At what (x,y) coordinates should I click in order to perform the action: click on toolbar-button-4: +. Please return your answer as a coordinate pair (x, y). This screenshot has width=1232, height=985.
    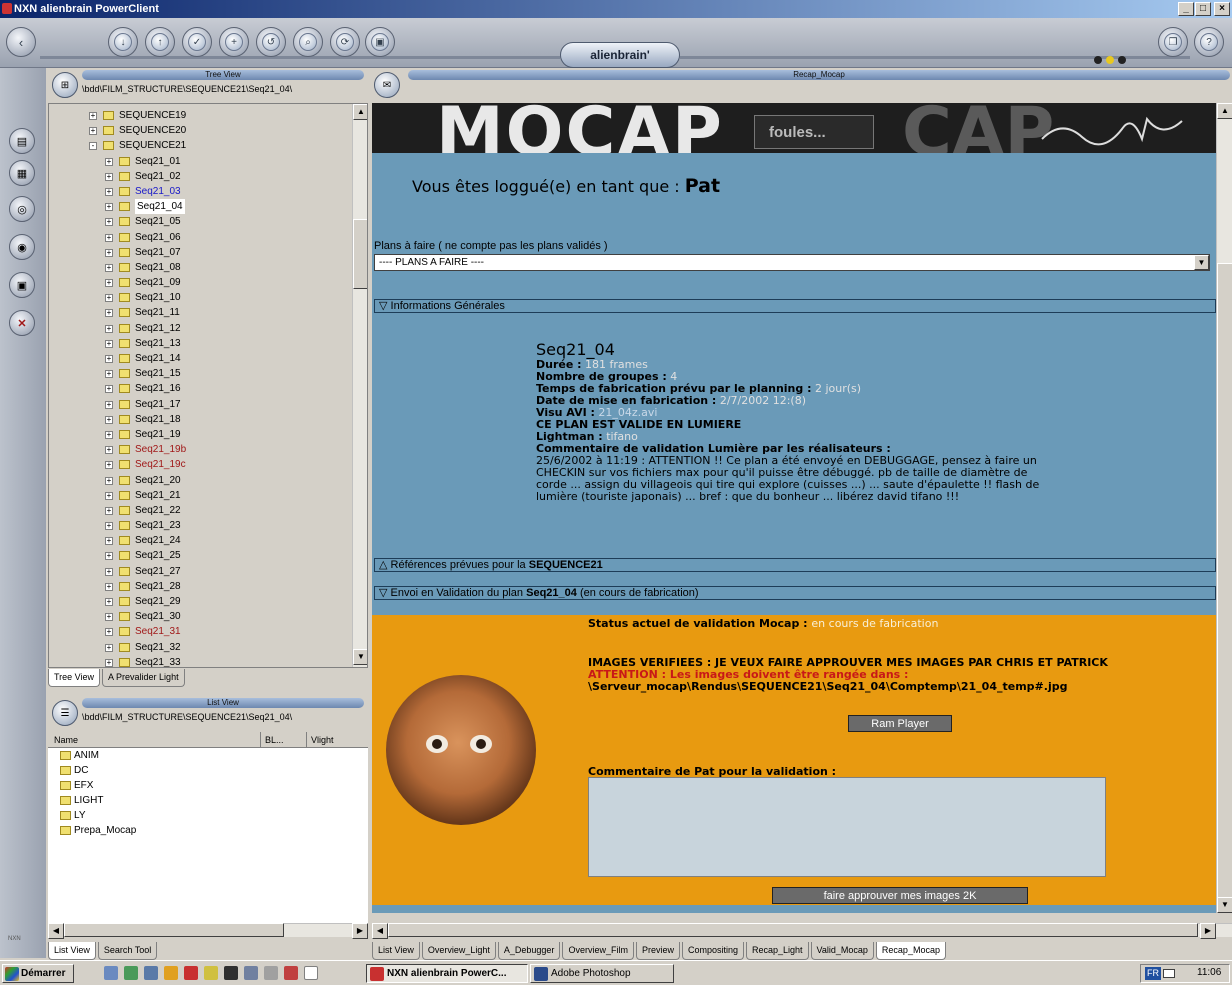
    Looking at the image, I should click on (234, 42).